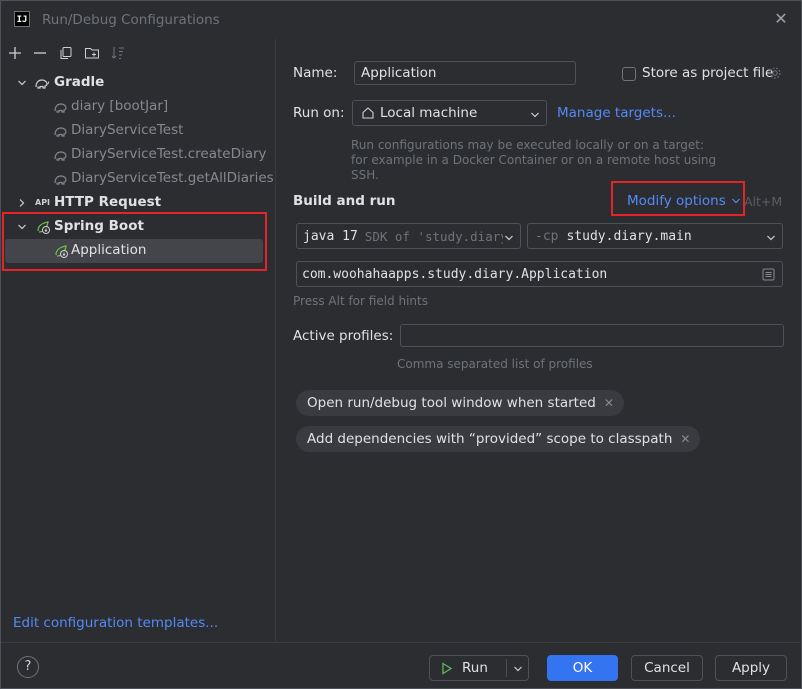  Describe the element at coordinates (92, 53) in the screenshot. I see `new-folder-icon` at that location.